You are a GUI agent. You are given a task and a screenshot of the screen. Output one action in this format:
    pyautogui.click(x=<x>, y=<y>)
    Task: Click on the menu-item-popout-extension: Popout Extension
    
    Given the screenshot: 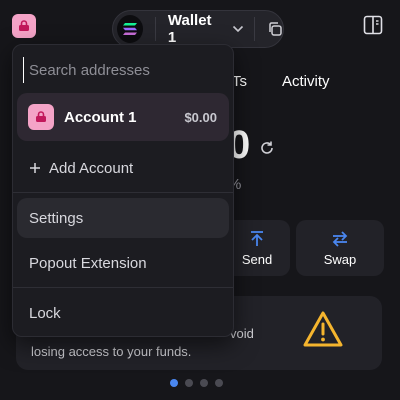 What is the action you would take?
    pyautogui.click(x=123, y=263)
    